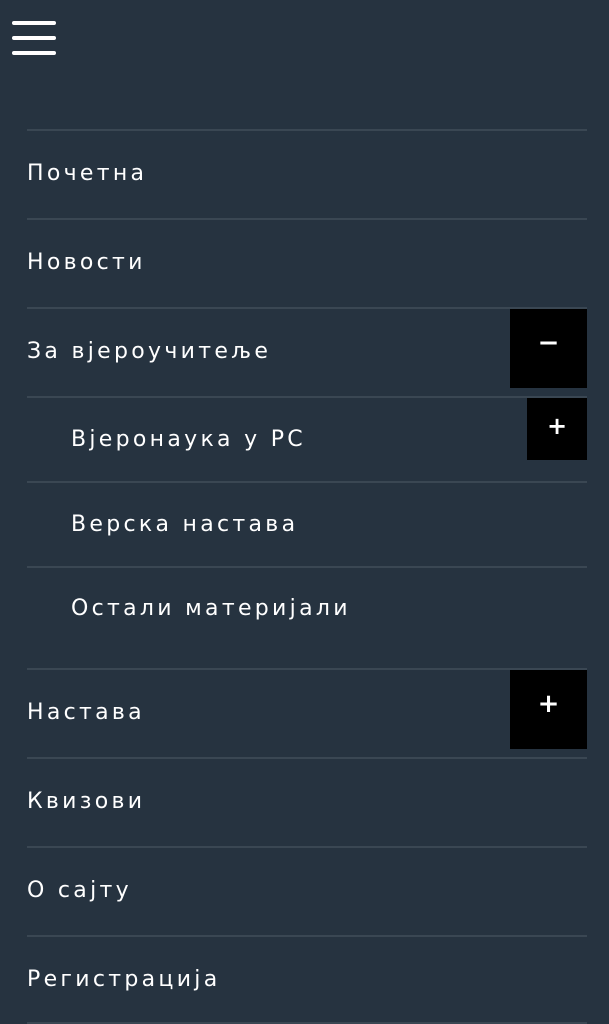 The height and width of the screenshot is (1024, 609). What do you see at coordinates (86, 712) in the screenshot?
I see `menu-item-label: Настава` at bounding box center [86, 712].